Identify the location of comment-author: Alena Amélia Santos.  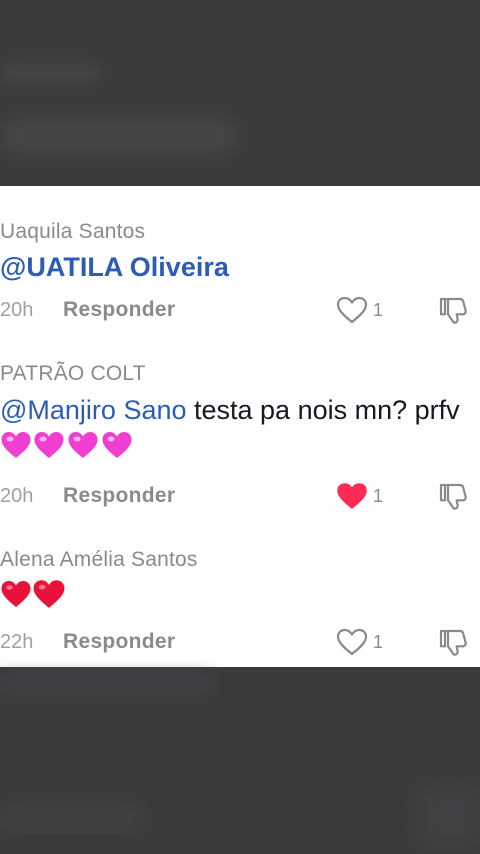
(99, 560).